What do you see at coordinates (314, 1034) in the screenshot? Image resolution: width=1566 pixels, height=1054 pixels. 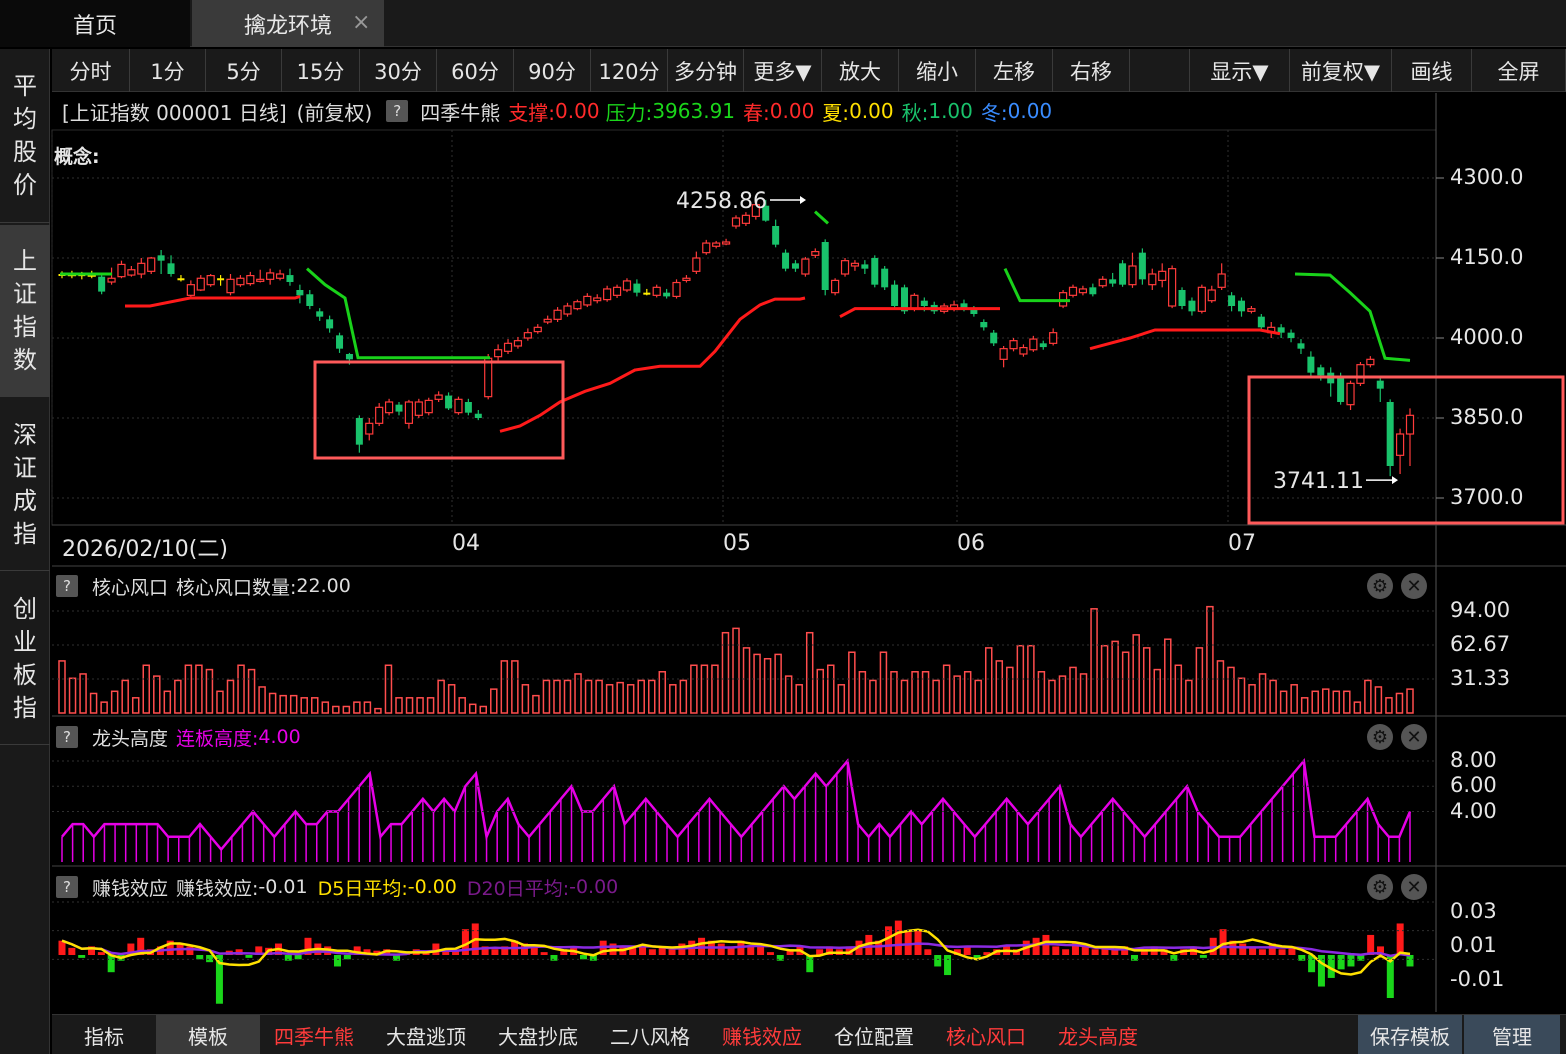 I see `template-tab-2: 四季牛熊` at bounding box center [314, 1034].